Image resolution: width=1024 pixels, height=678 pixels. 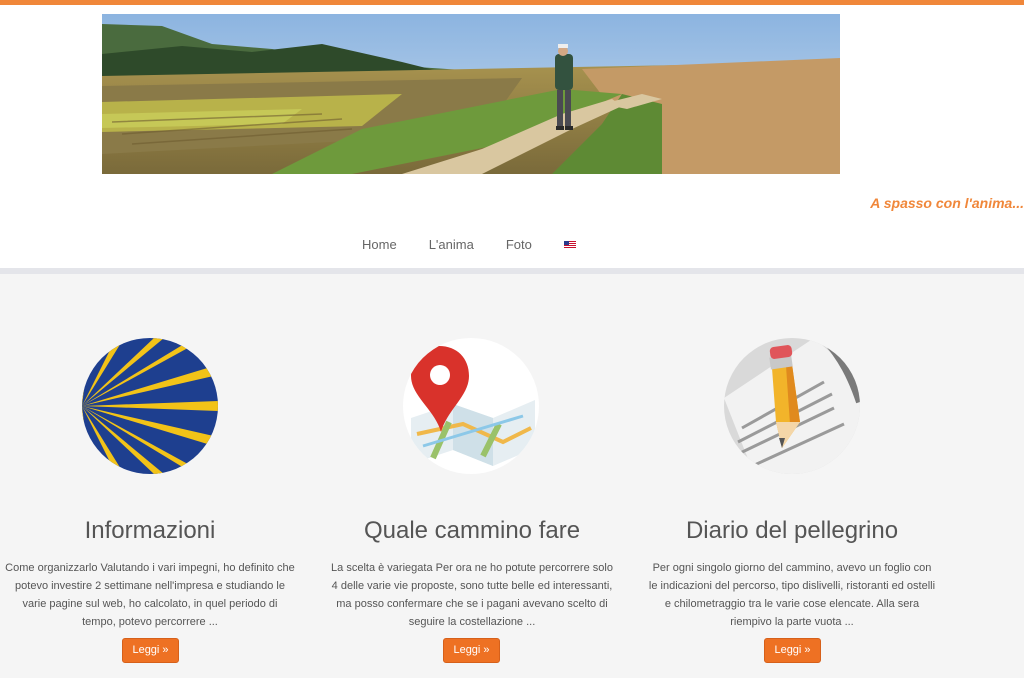 What do you see at coordinates (471, 406) in the screenshot?
I see `map-pin-icon` at bounding box center [471, 406].